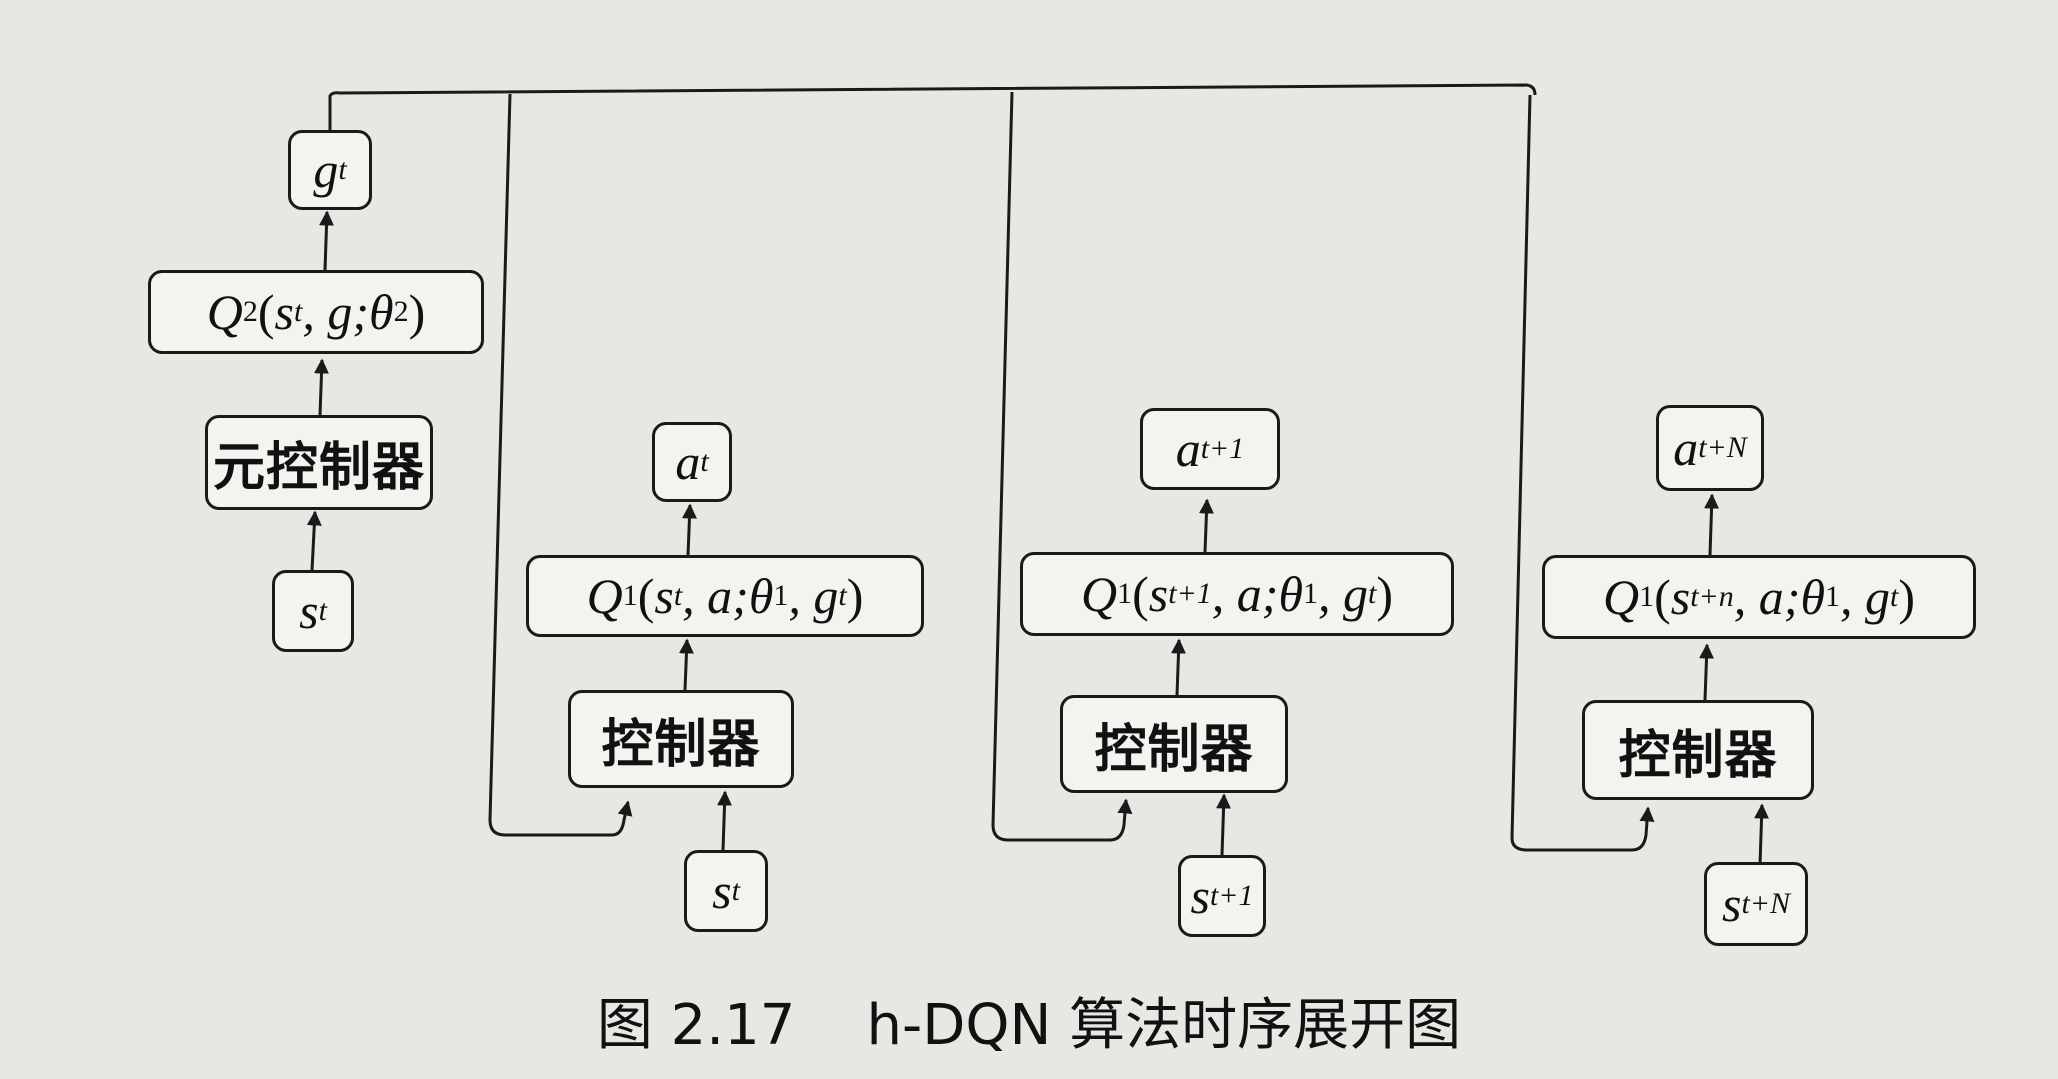  What do you see at coordinates (1179, 667) in the screenshot?
I see `arrow-c2-controller-to-q1` at bounding box center [1179, 667].